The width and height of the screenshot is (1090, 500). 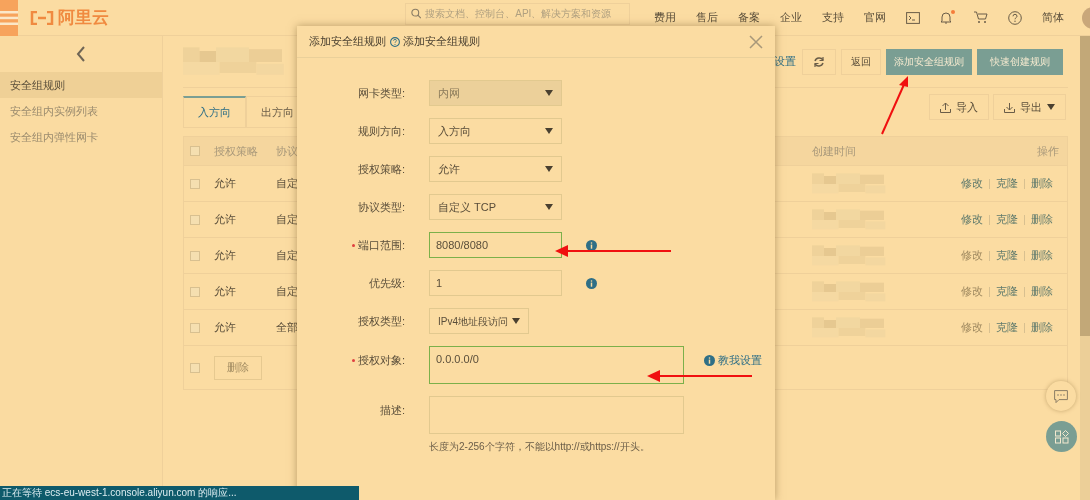 What do you see at coordinates (1020, 61) in the screenshot?
I see `primary-button: 快速创建规则` at bounding box center [1020, 61].